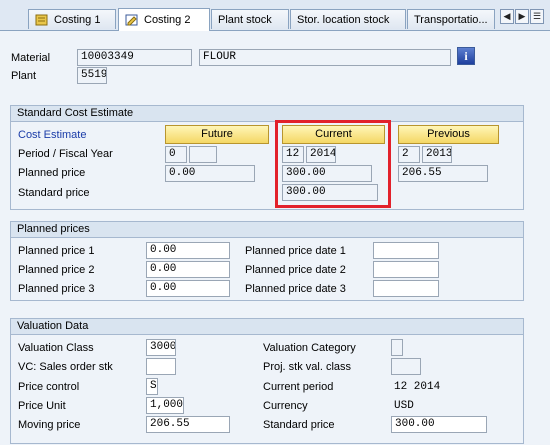 The image size is (550, 445). I want to click on cost-estimate-link: Cost Estimate, so click(52, 135).